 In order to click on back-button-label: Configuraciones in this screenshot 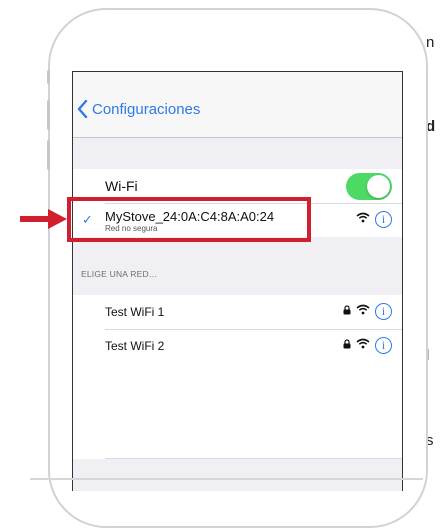, I will do `click(146, 109)`.